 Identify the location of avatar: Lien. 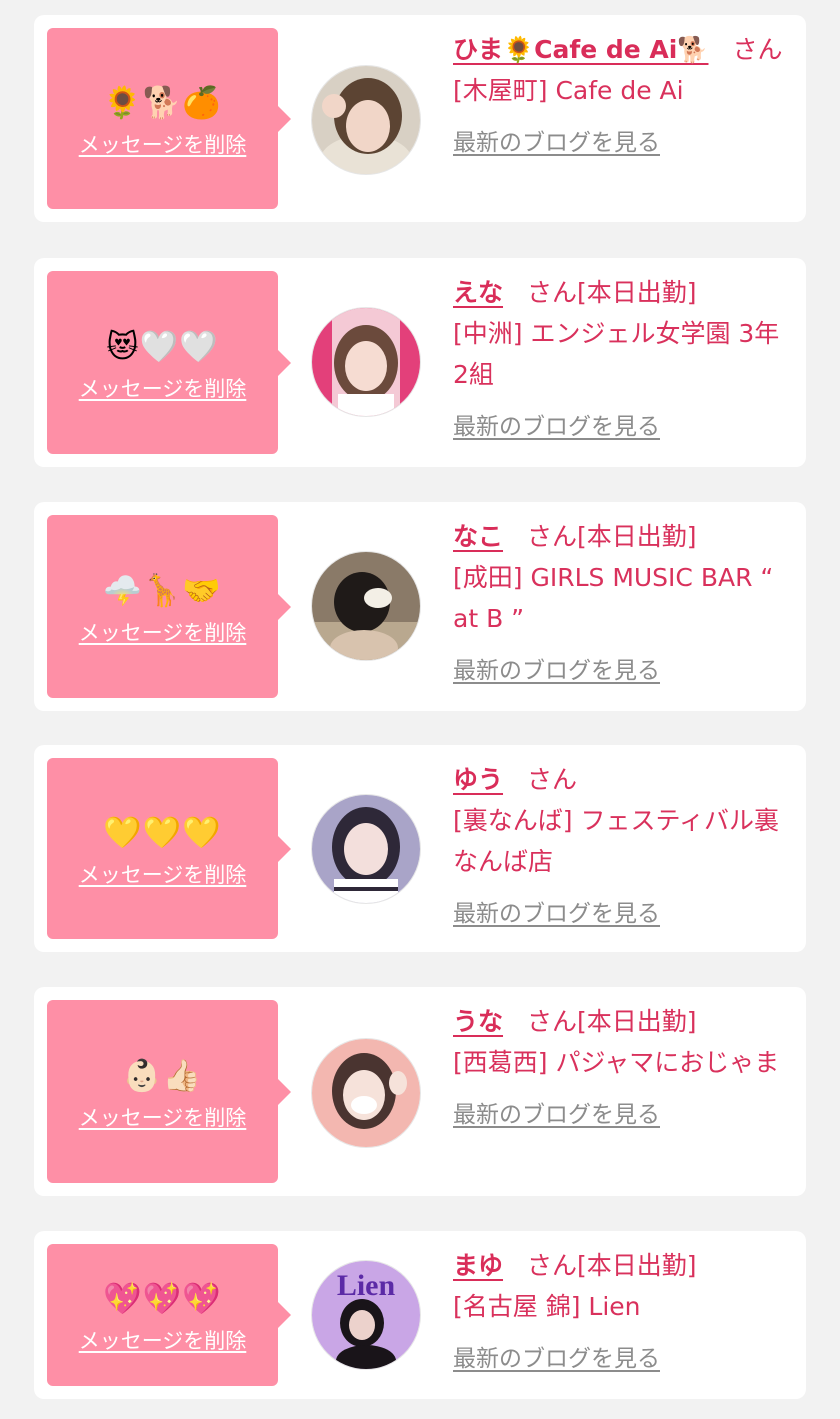
(366, 1315).